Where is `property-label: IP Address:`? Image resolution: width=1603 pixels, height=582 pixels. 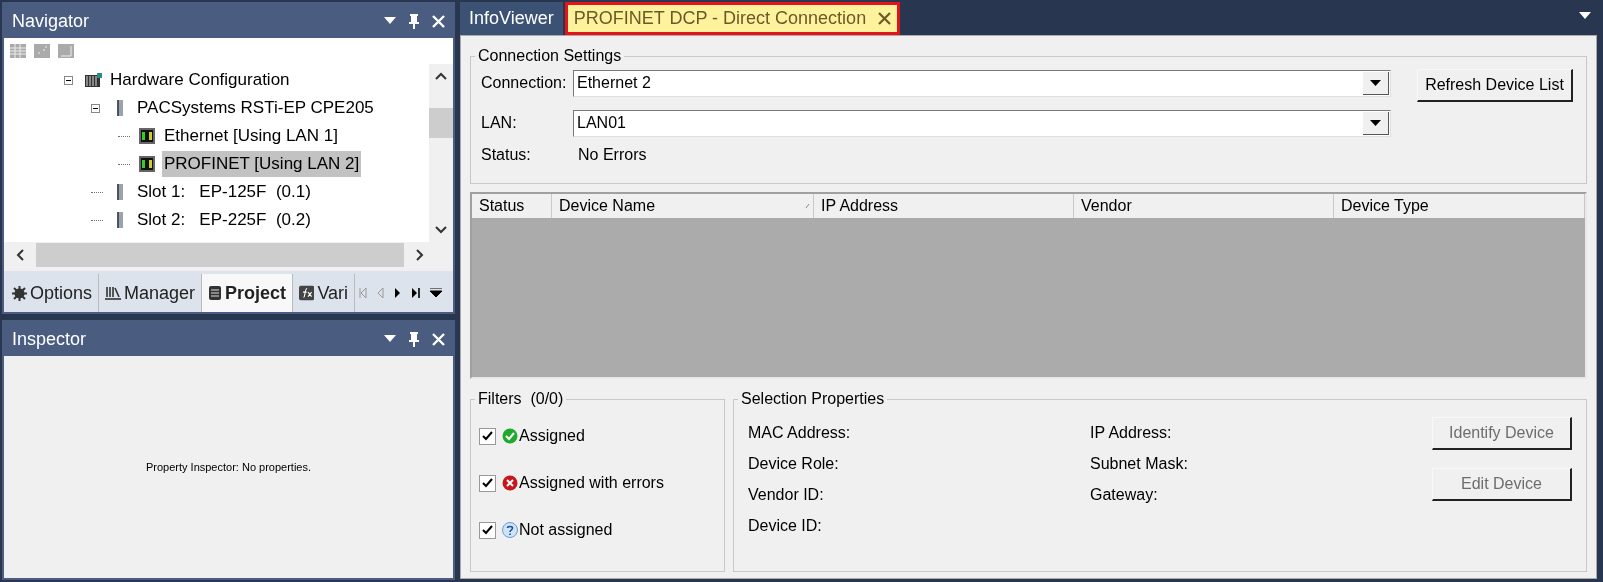
property-label: IP Address: is located at coordinates (1131, 432).